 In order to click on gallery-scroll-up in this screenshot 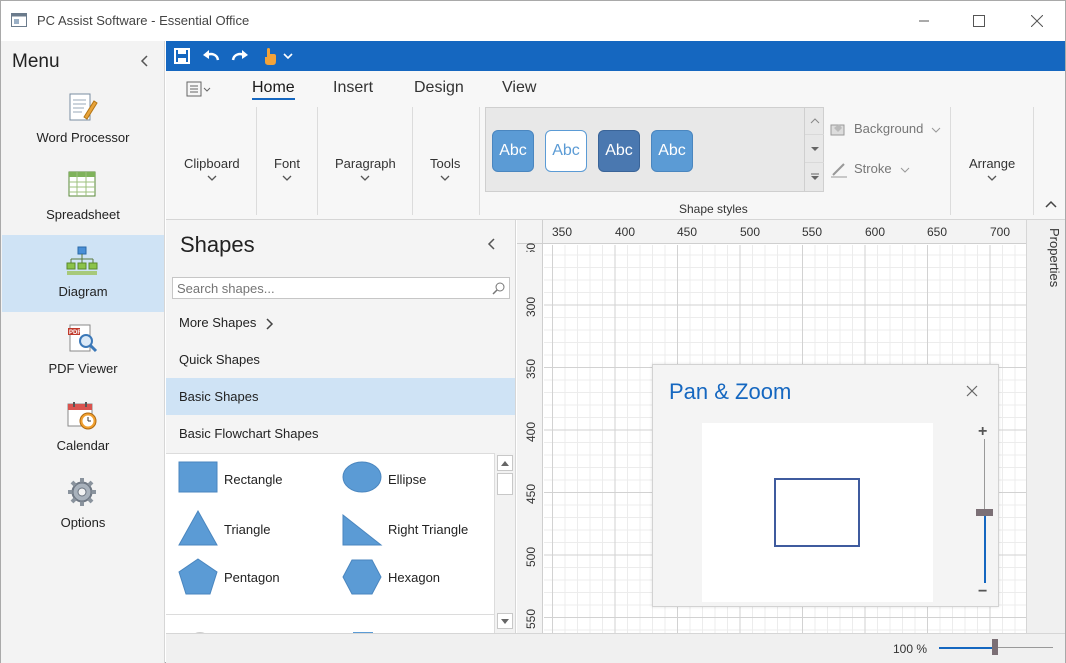, I will do `click(814, 121)`.